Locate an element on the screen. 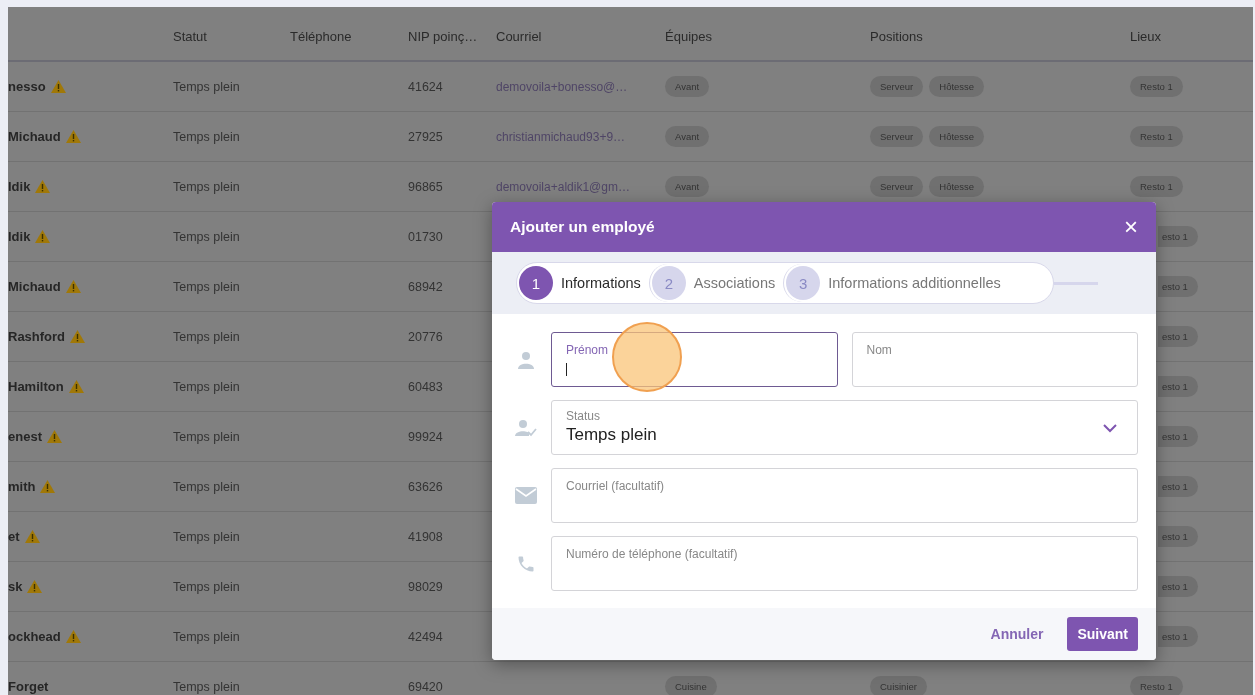 Image resolution: width=1255 pixels, height=695 pixels. pin-cell-text: 68942 is located at coordinates (425, 286).